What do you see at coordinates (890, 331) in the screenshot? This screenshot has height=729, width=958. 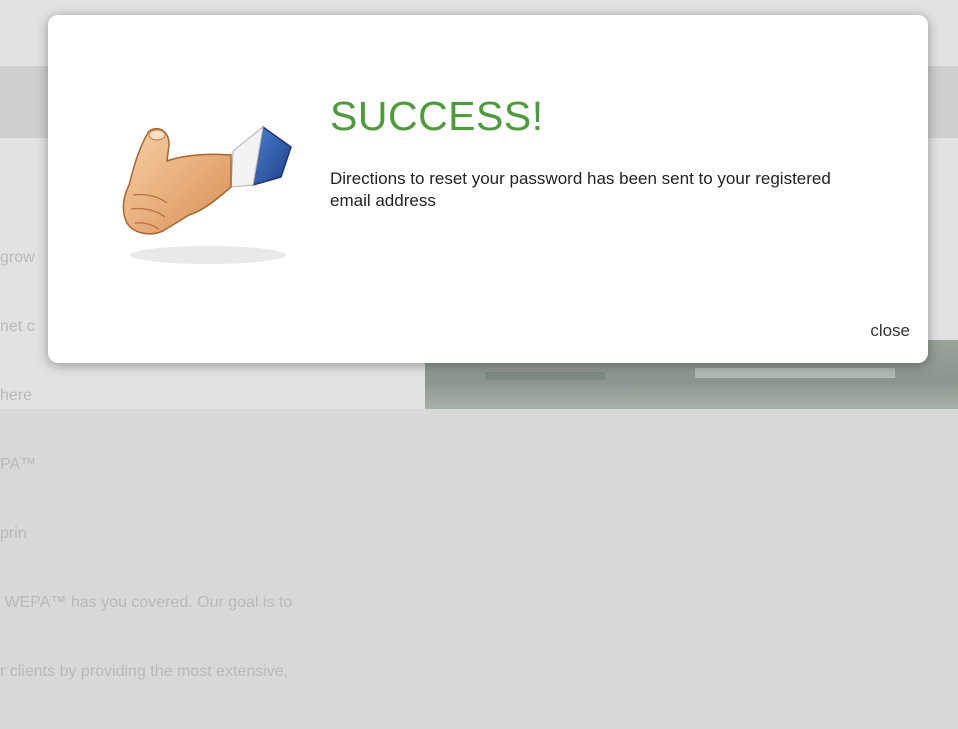 I see `close-link: close` at bounding box center [890, 331].